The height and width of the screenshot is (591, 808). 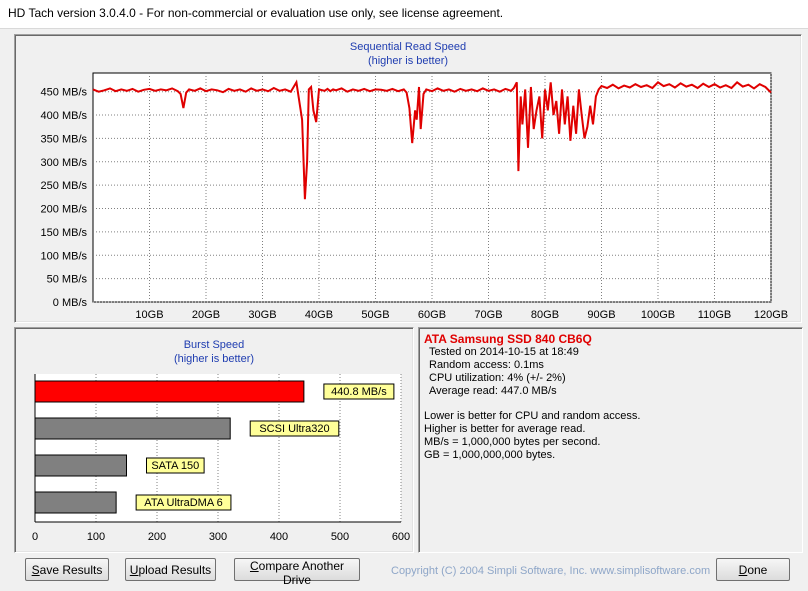 I want to click on x-tick-label: 60GB, so click(x=432, y=315).